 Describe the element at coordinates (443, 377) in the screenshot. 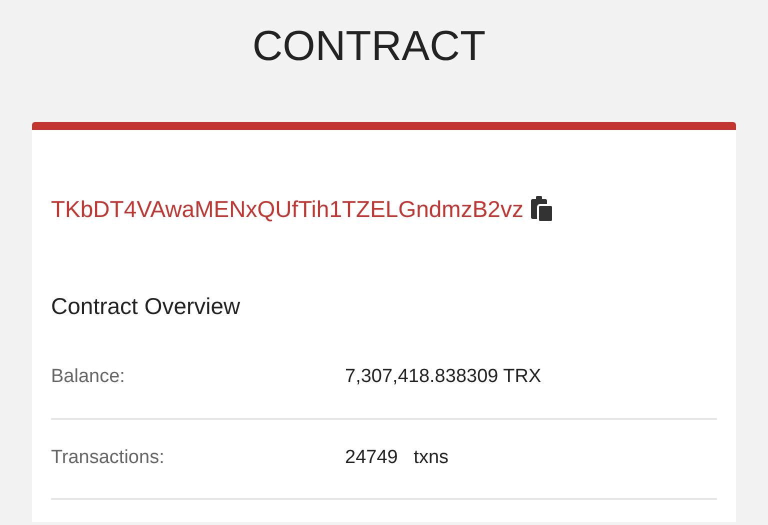

I see `field-value: 7,307,418.838309 TRX` at that location.